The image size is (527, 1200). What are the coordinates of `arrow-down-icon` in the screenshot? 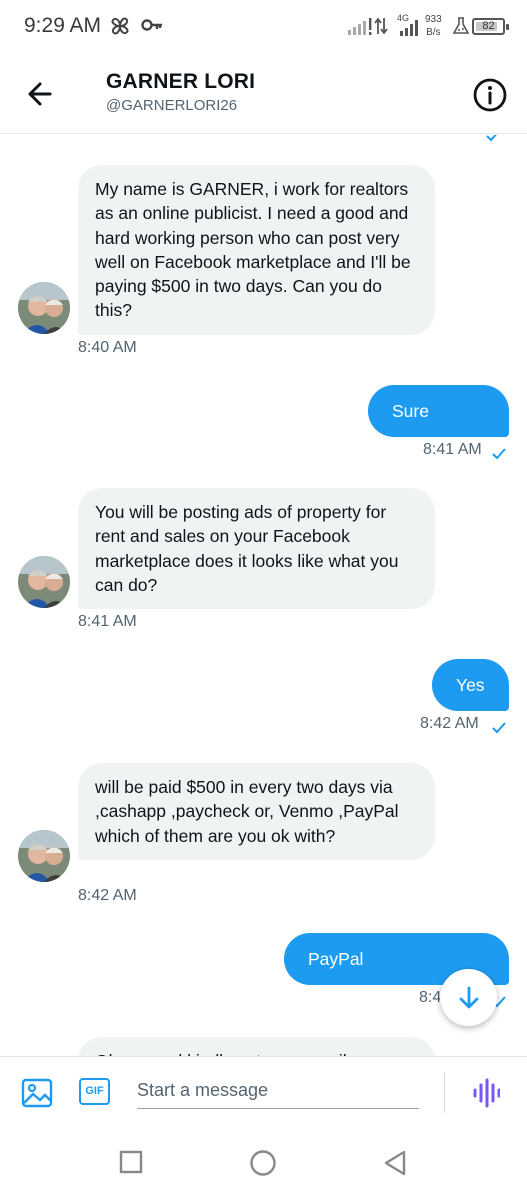 It's located at (468, 997).